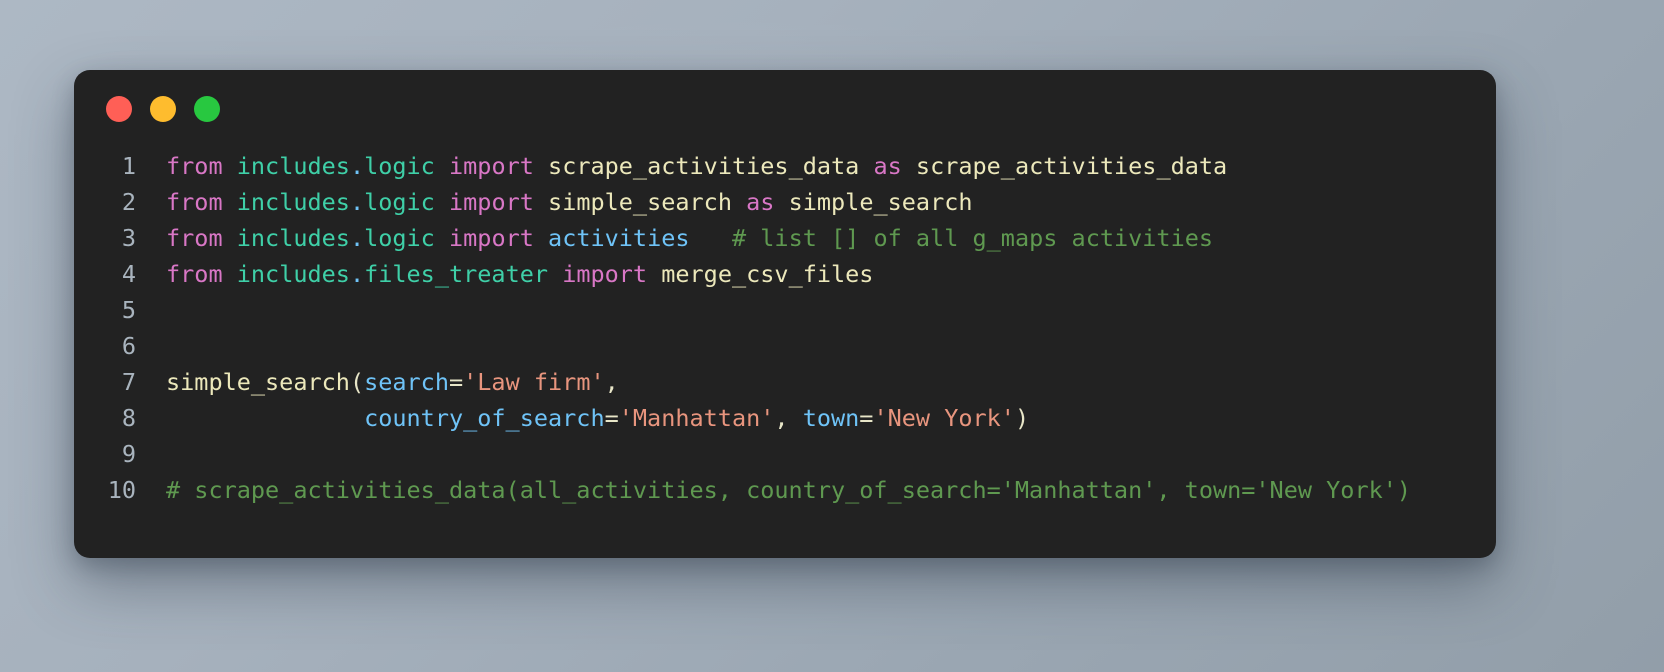  Describe the element at coordinates (357, 382) in the screenshot. I see `code-token: (` at that location.